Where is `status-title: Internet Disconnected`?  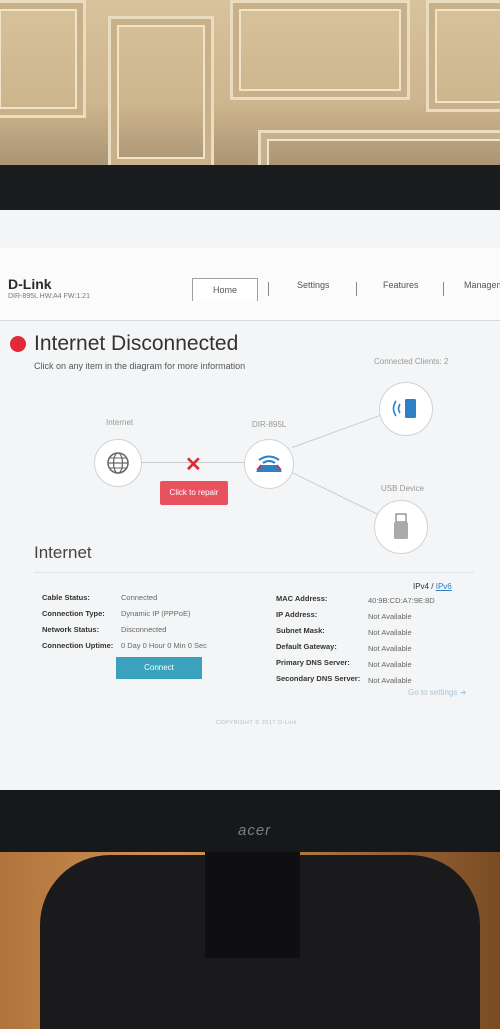
status-title: Internet Disconnected is located at coordinates (136, 343).